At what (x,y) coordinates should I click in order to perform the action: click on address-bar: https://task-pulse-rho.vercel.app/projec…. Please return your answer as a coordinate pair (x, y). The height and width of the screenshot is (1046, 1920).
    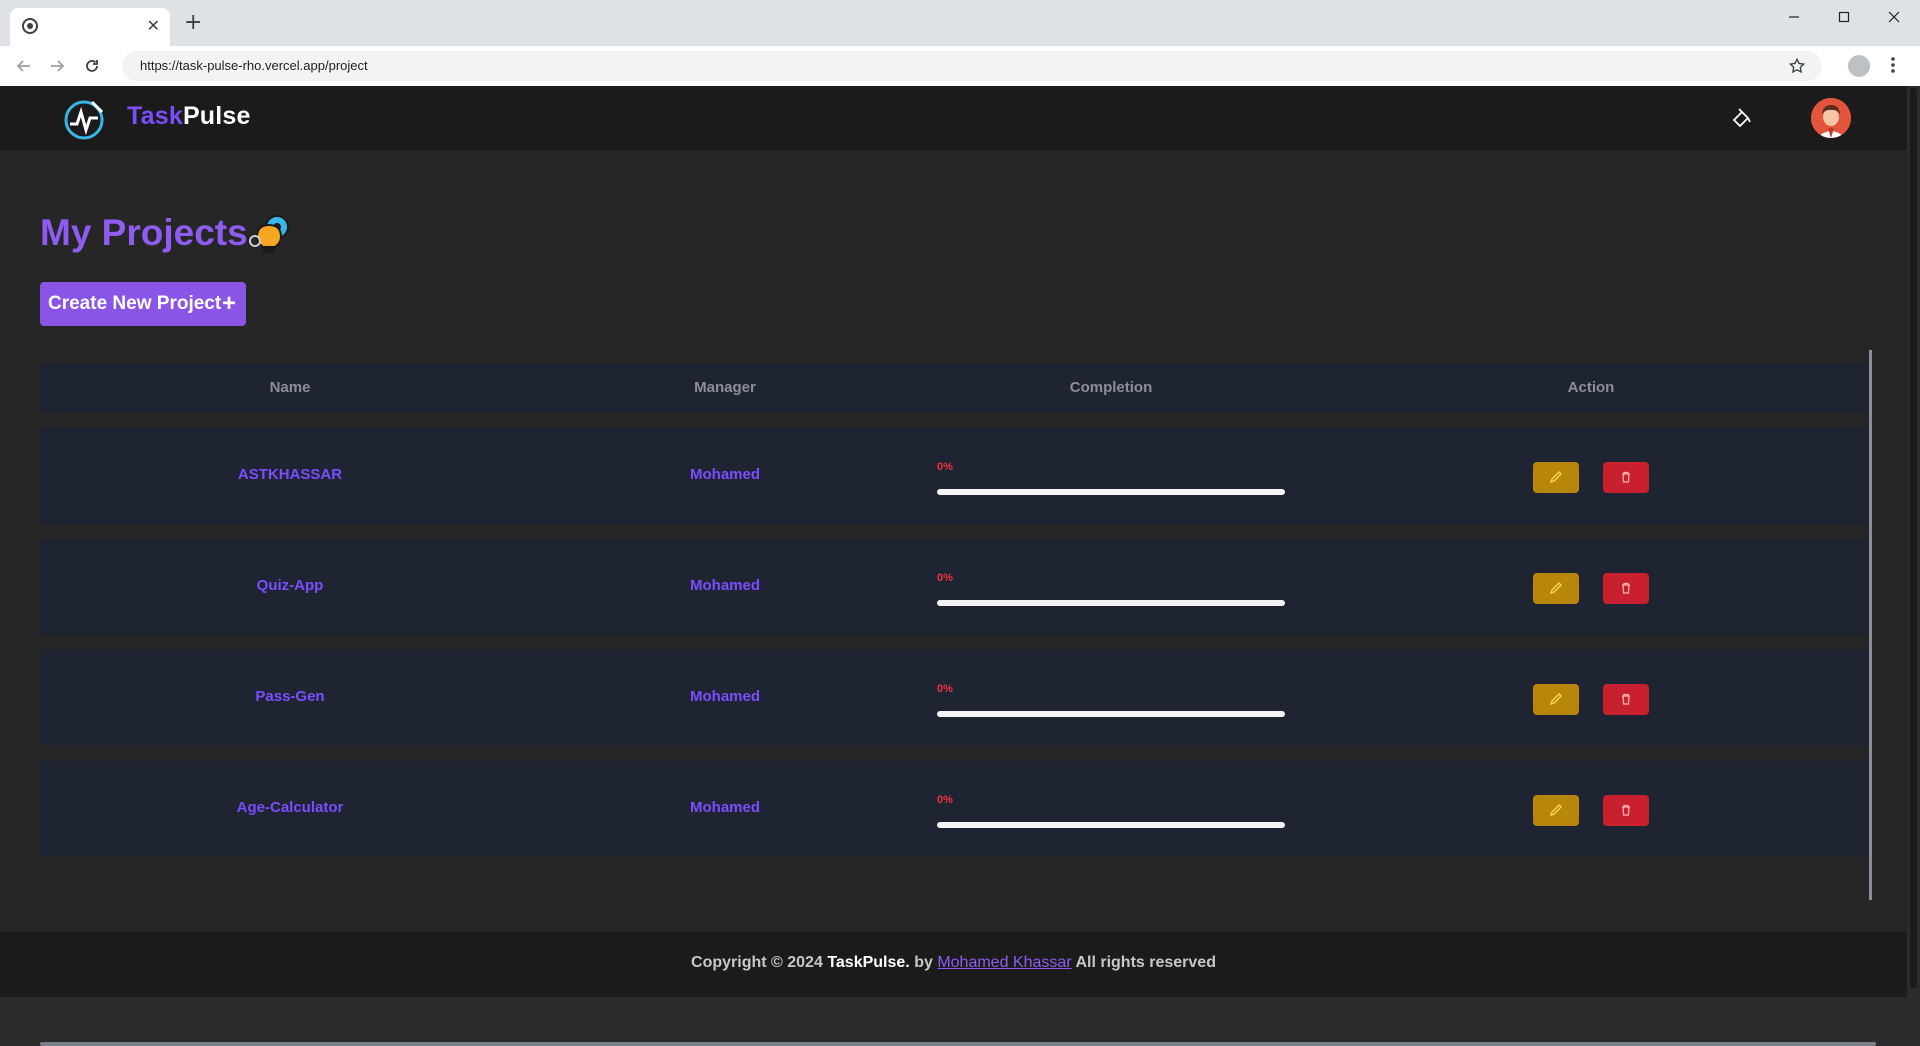
    Looking at the image, I should click on (972, 66).